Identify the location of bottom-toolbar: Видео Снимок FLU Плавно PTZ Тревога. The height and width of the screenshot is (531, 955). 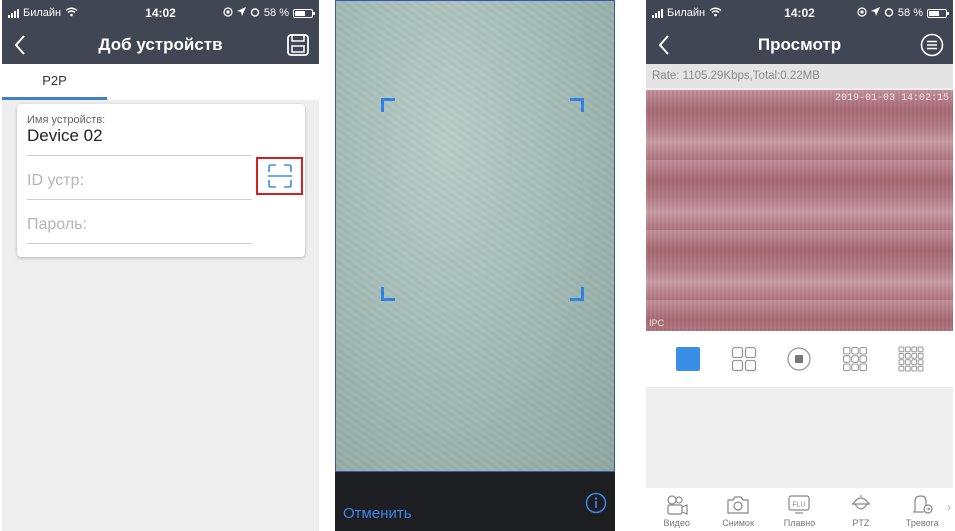
(799, 509).